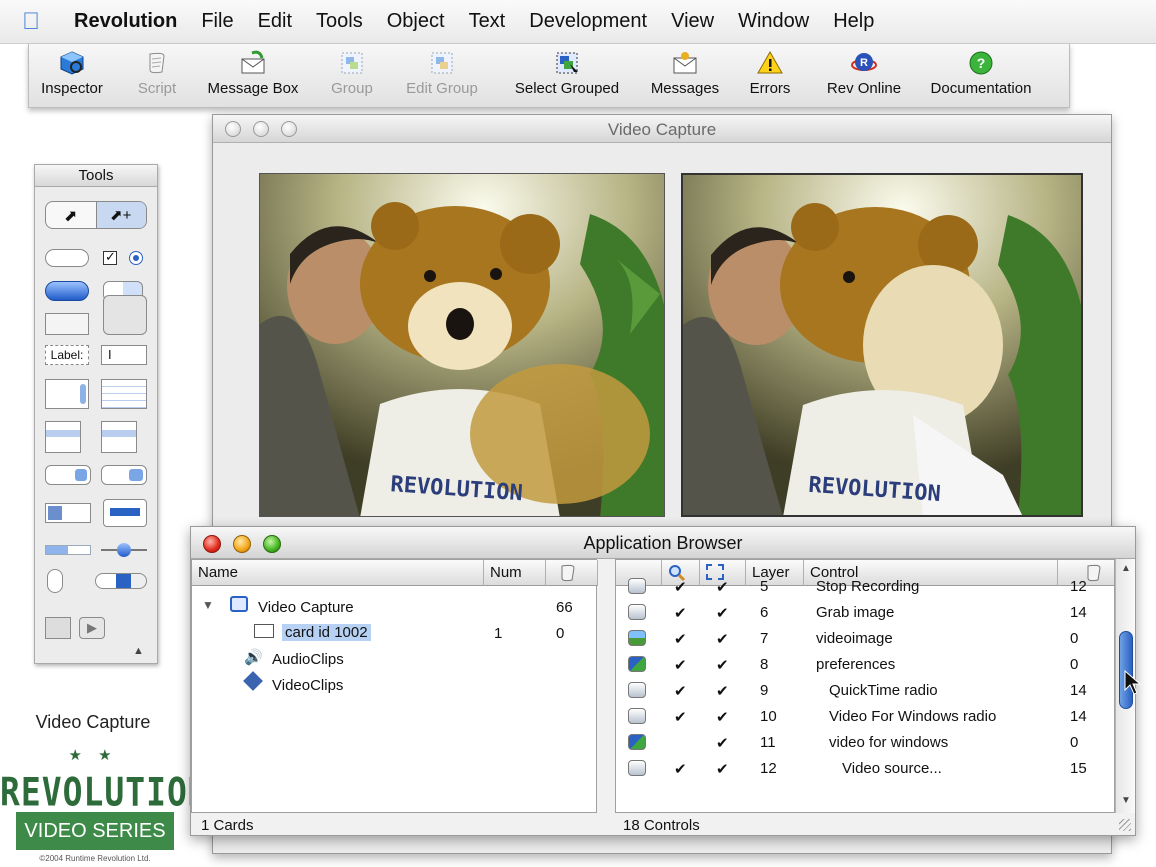 Image resolution: width=1156 pixels, height=867 pixels. I want to click on group-box-tool, so click(125, 315).